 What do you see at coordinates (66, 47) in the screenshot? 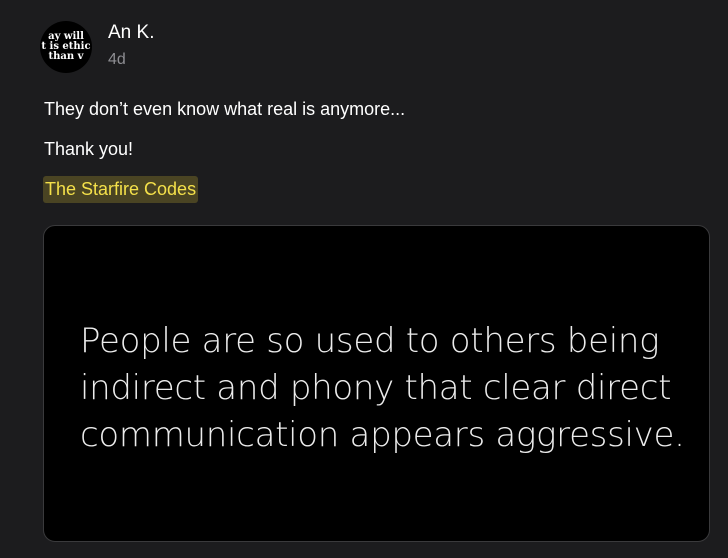
I see `avatar: ay will t is ethic than v` at bounding box center [66, 47].